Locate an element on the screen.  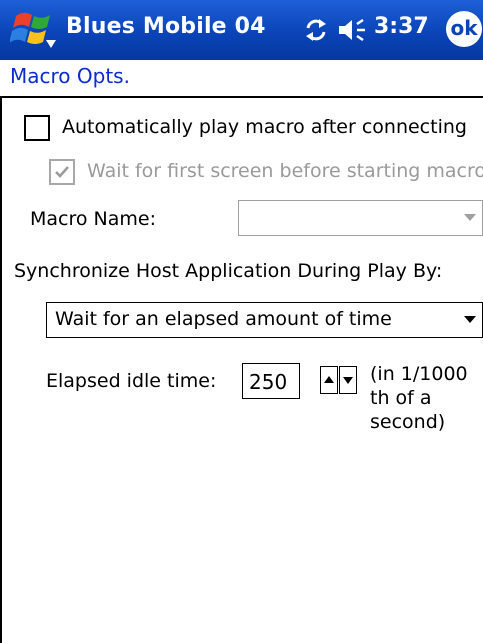
macro-name-label: Macro Name: is located at coordinates (93, 219).